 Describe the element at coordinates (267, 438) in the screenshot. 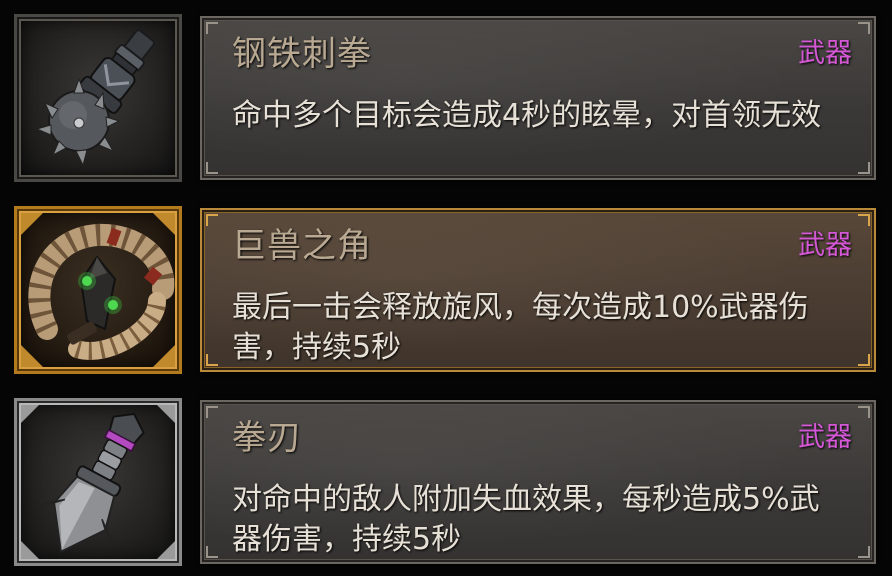

I see `item-name: 拳刃` at that location.